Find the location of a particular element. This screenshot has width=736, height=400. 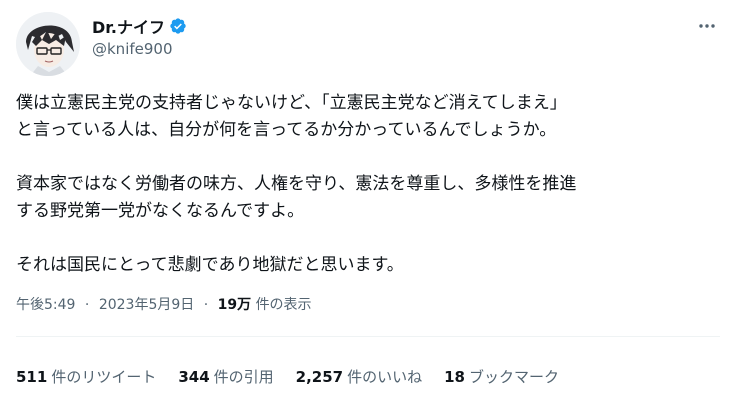

likes-stat: 2,257 件のいいね is located at coordinates (359, 376).